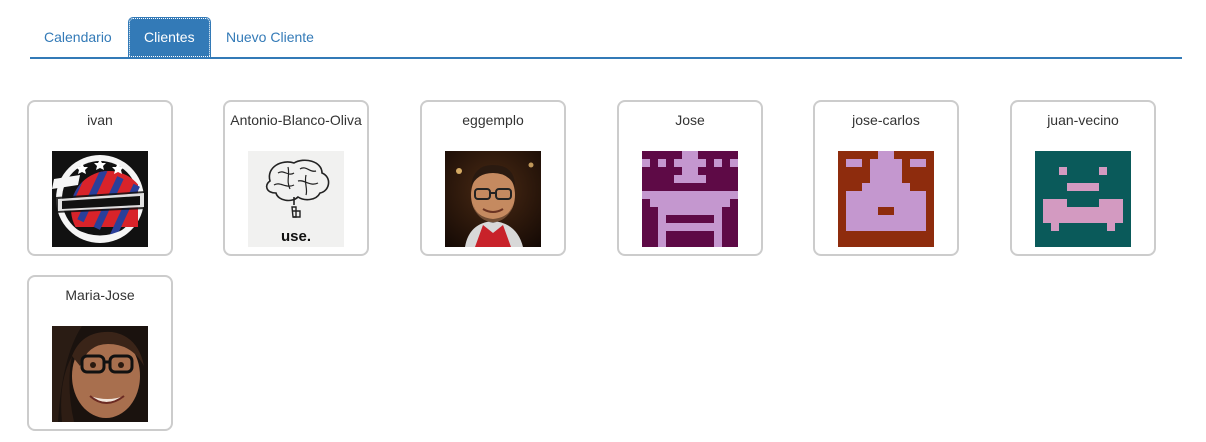  I want to click on client-card: Jose, so click(690, 178).